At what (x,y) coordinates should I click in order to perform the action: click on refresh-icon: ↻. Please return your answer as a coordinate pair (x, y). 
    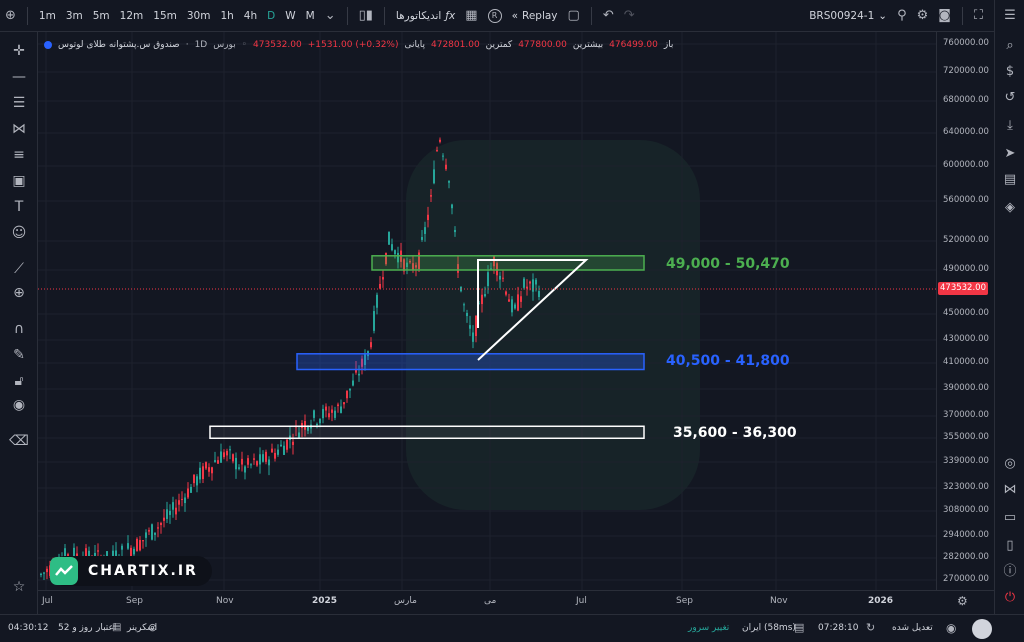
    Looking at the image, I should click on (870, 627).